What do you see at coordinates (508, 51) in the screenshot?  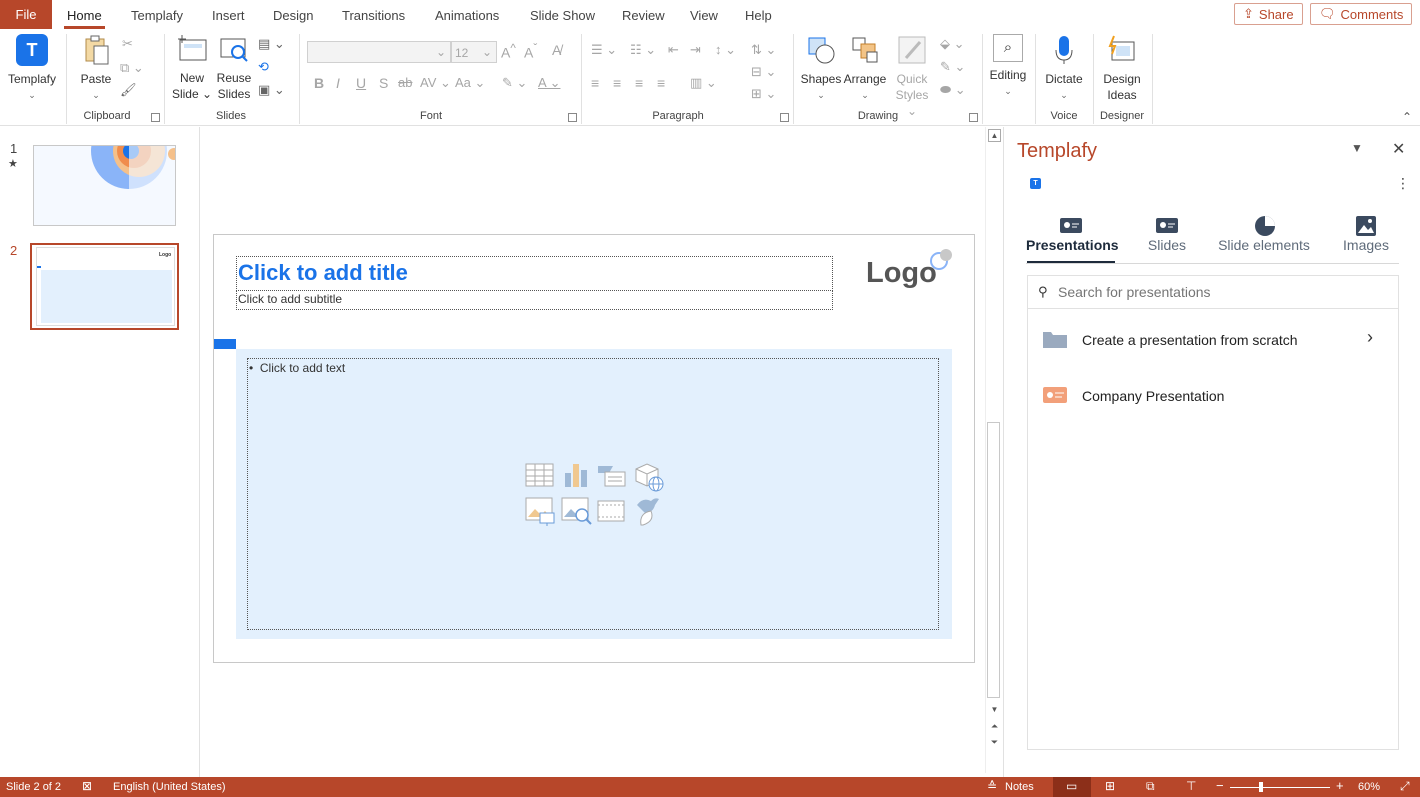 I see `grow-font-icon: A^` at bounding box center [508, 51].